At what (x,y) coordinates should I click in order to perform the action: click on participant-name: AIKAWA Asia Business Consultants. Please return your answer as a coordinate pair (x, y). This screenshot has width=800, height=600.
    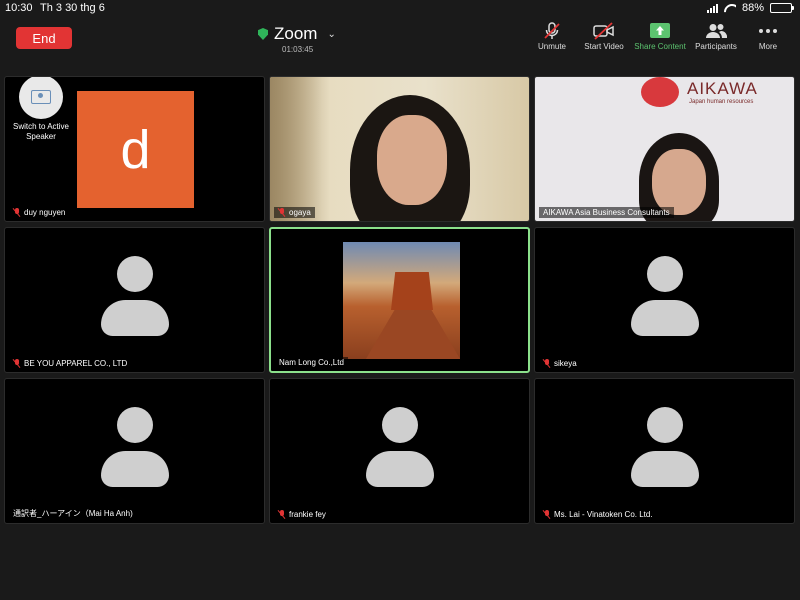
    Looking at the image, I should click on (606, 212).